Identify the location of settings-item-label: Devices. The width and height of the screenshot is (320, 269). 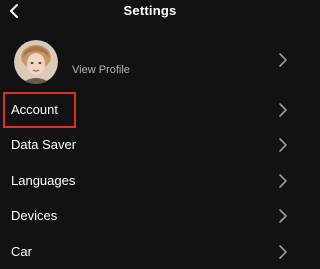
(34, 215).